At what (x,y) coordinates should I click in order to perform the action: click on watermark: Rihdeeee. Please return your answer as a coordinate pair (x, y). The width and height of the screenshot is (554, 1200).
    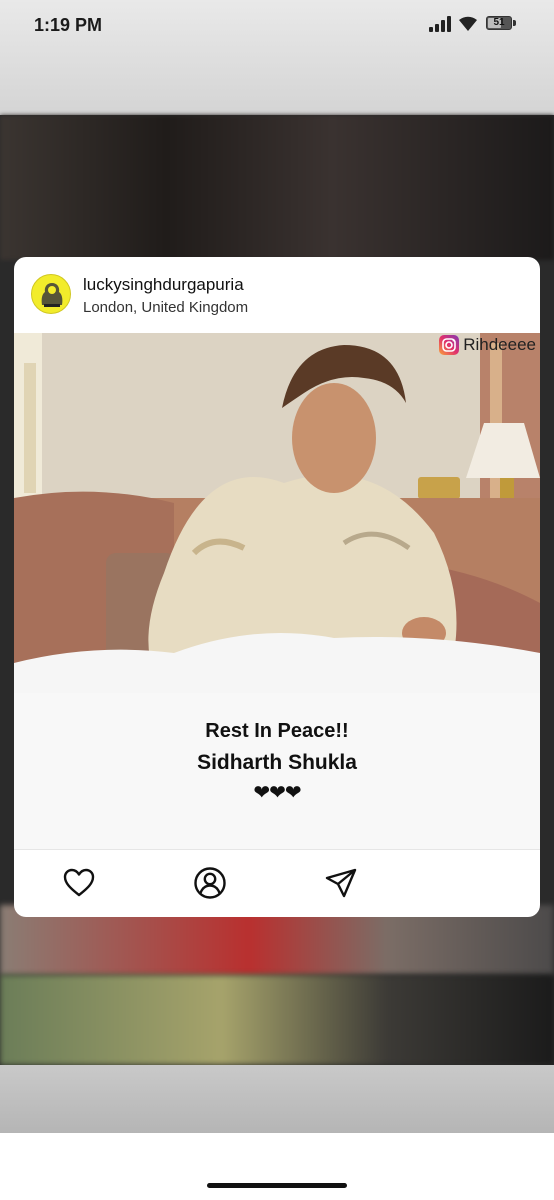
    Looking at the image, I should click on (487, 345).